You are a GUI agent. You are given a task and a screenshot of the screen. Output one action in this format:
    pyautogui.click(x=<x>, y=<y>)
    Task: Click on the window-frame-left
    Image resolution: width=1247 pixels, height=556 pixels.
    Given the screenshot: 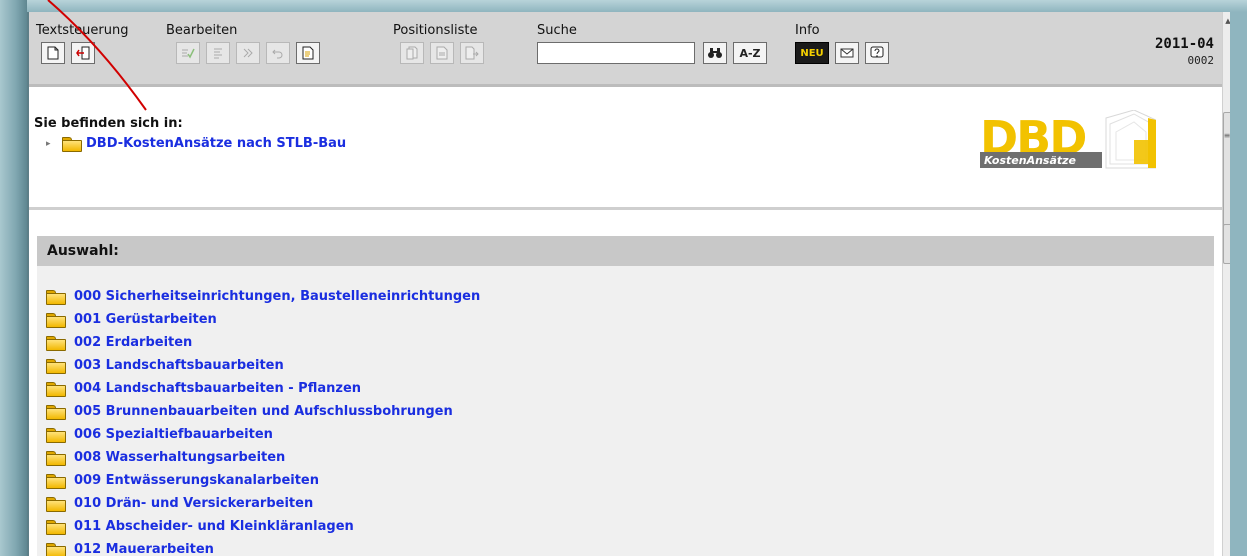 What is the action you would take?
    pyautogui.click(x=13, y=278)
    